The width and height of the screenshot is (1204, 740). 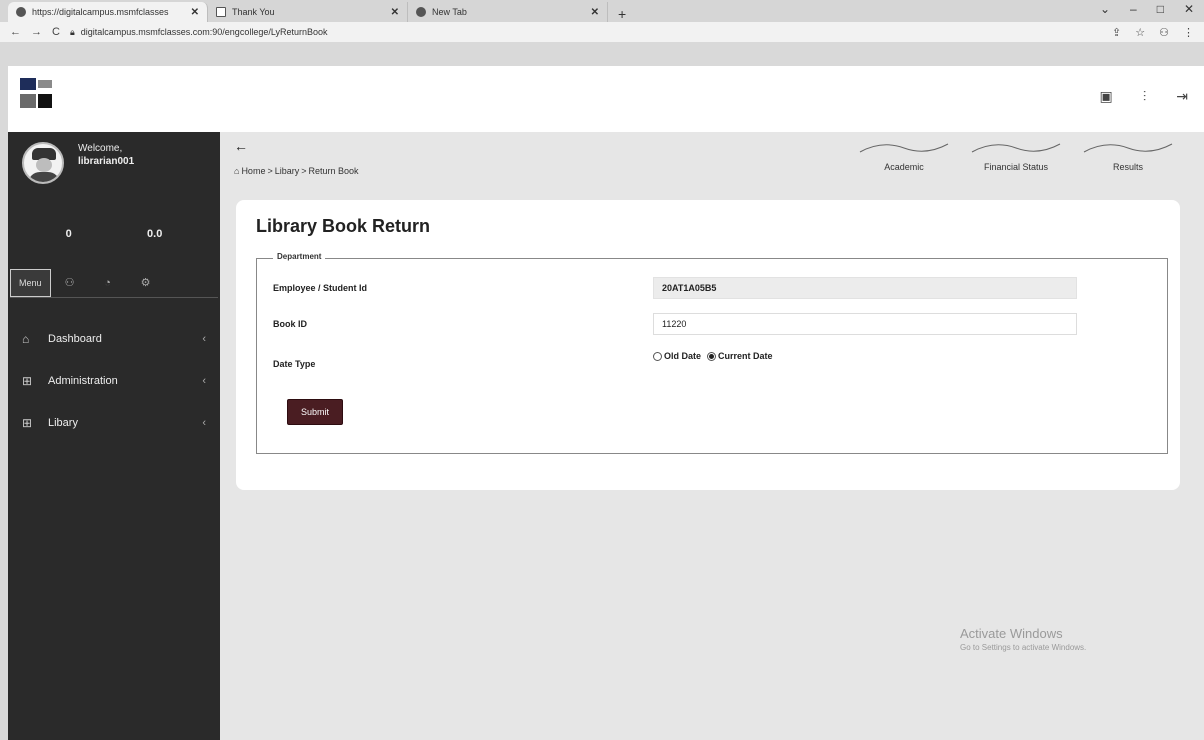 I want to click on calendar-icon: ▣, so click(x=1106, y=96).